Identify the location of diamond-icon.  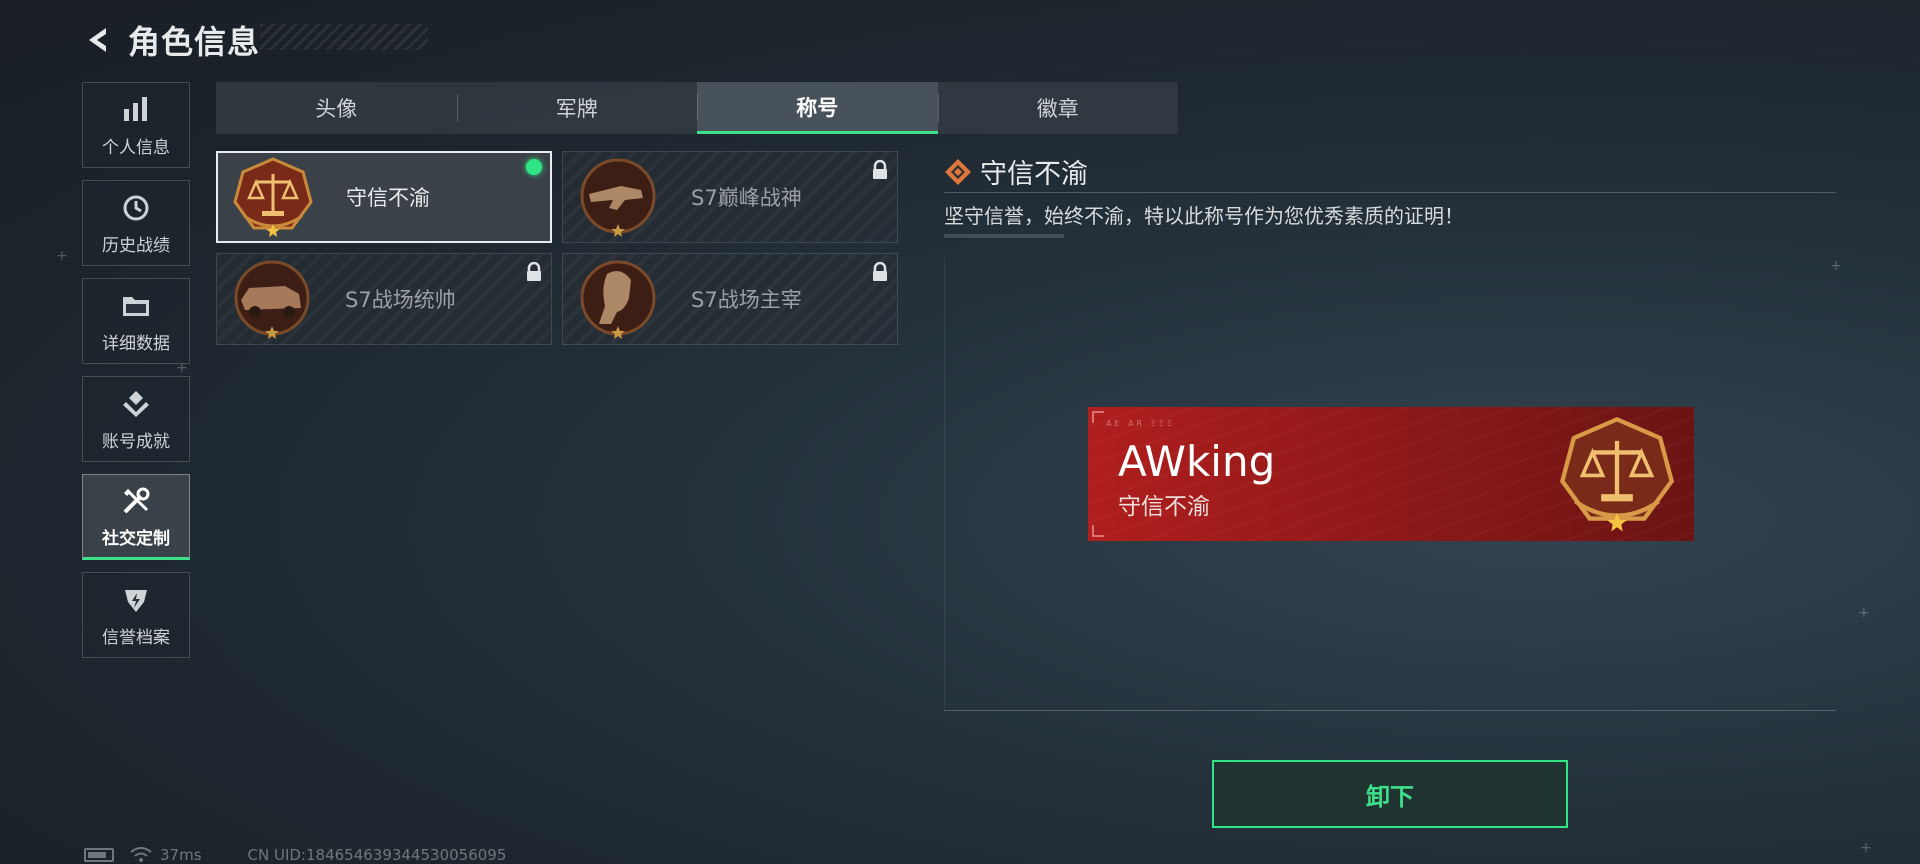
(958, 171).